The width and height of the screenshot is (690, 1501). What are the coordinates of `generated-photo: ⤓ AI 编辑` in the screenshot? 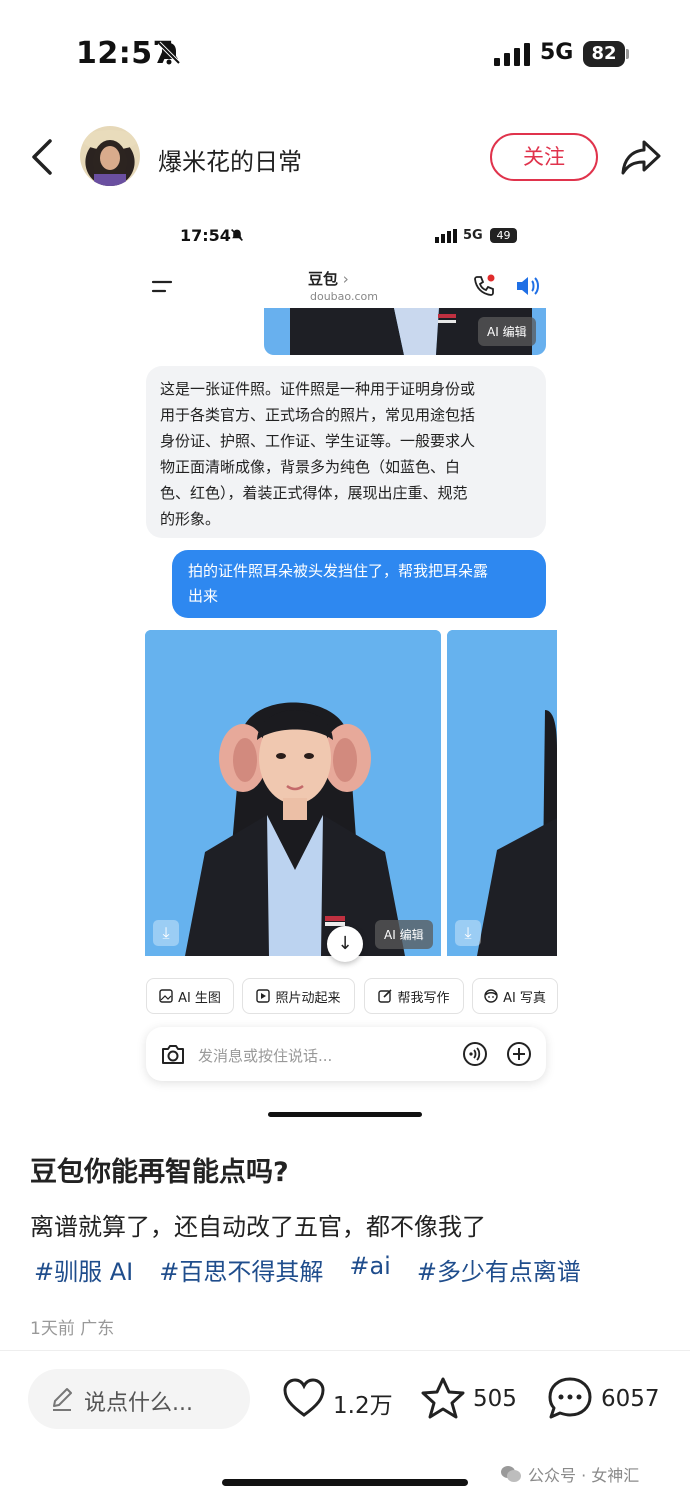 It's located at (293, 793).